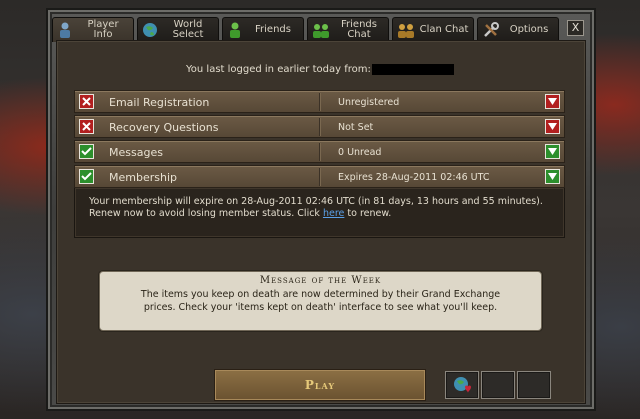 This screenshot has width=640, height=419. I want to click on slot-globe, so click(462, 385).